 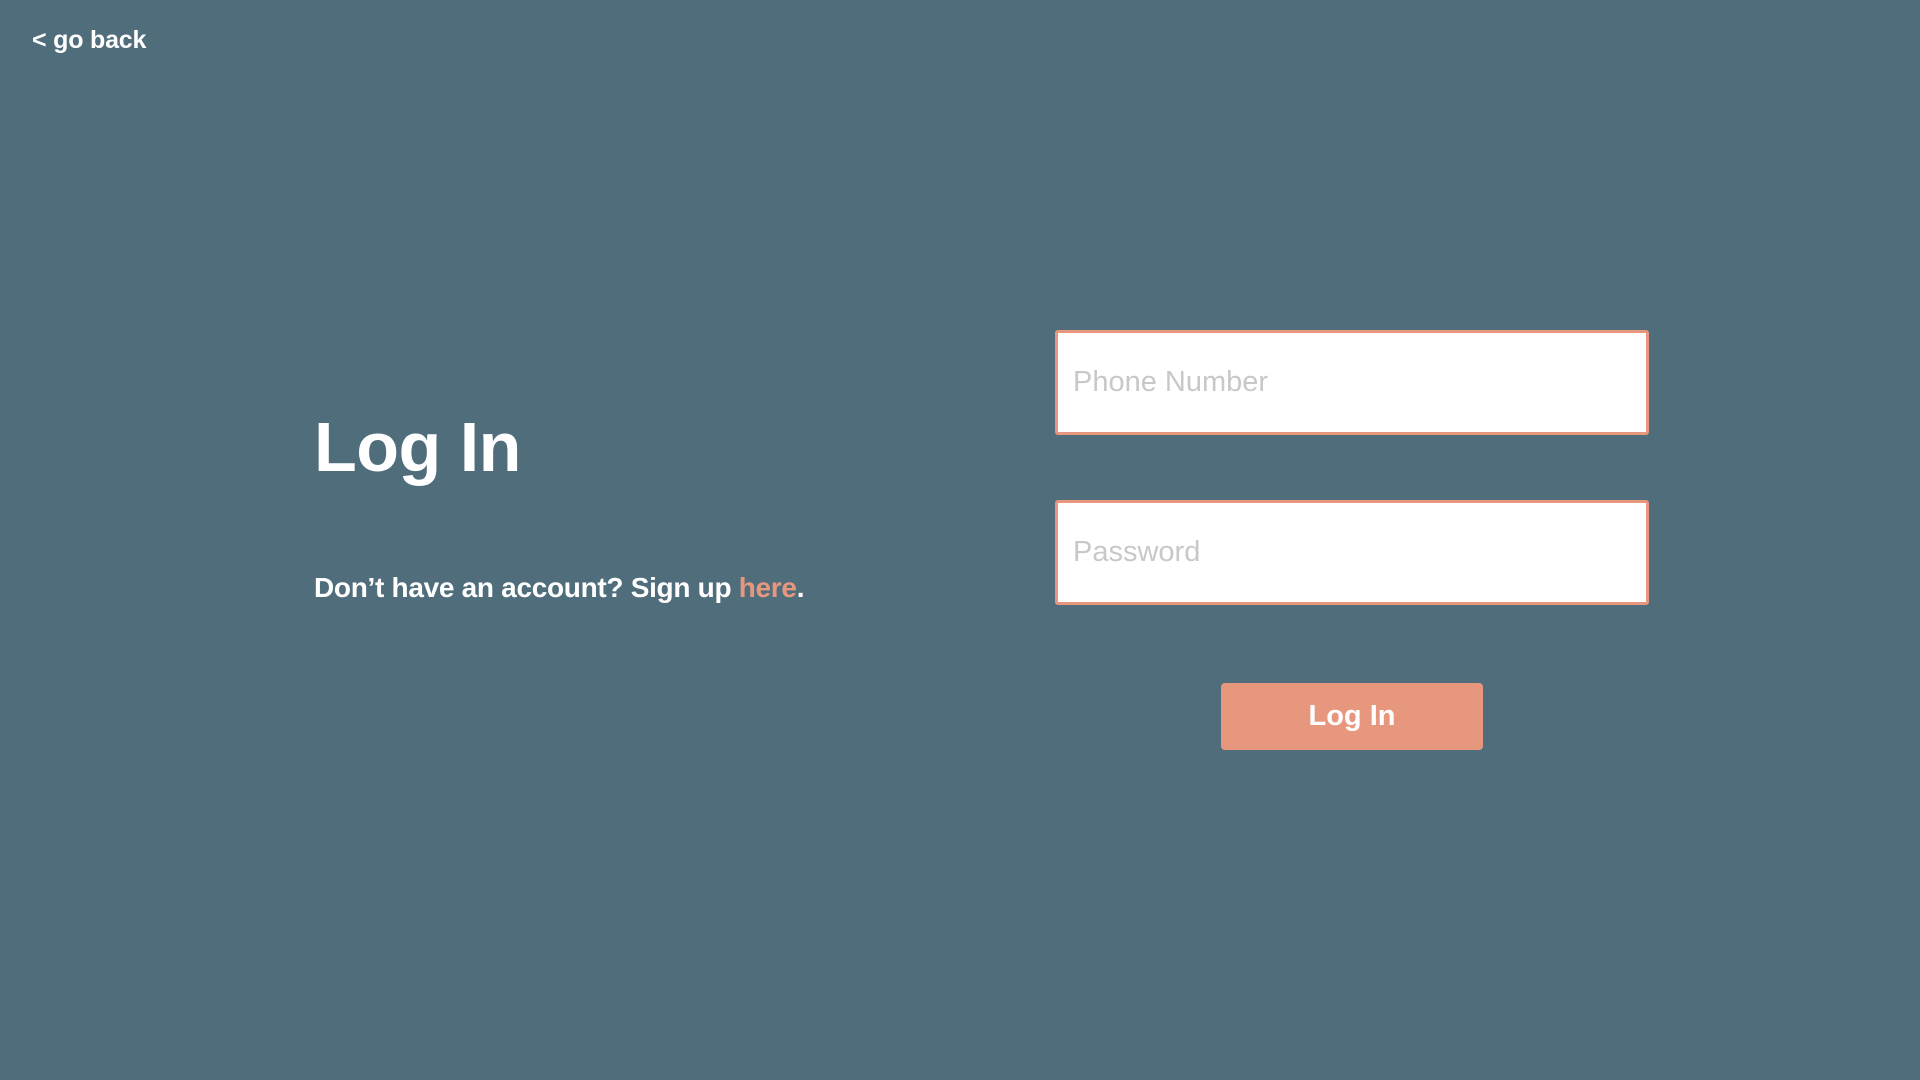 I want to click on page-title: Log In, so click(x=417, y=447).